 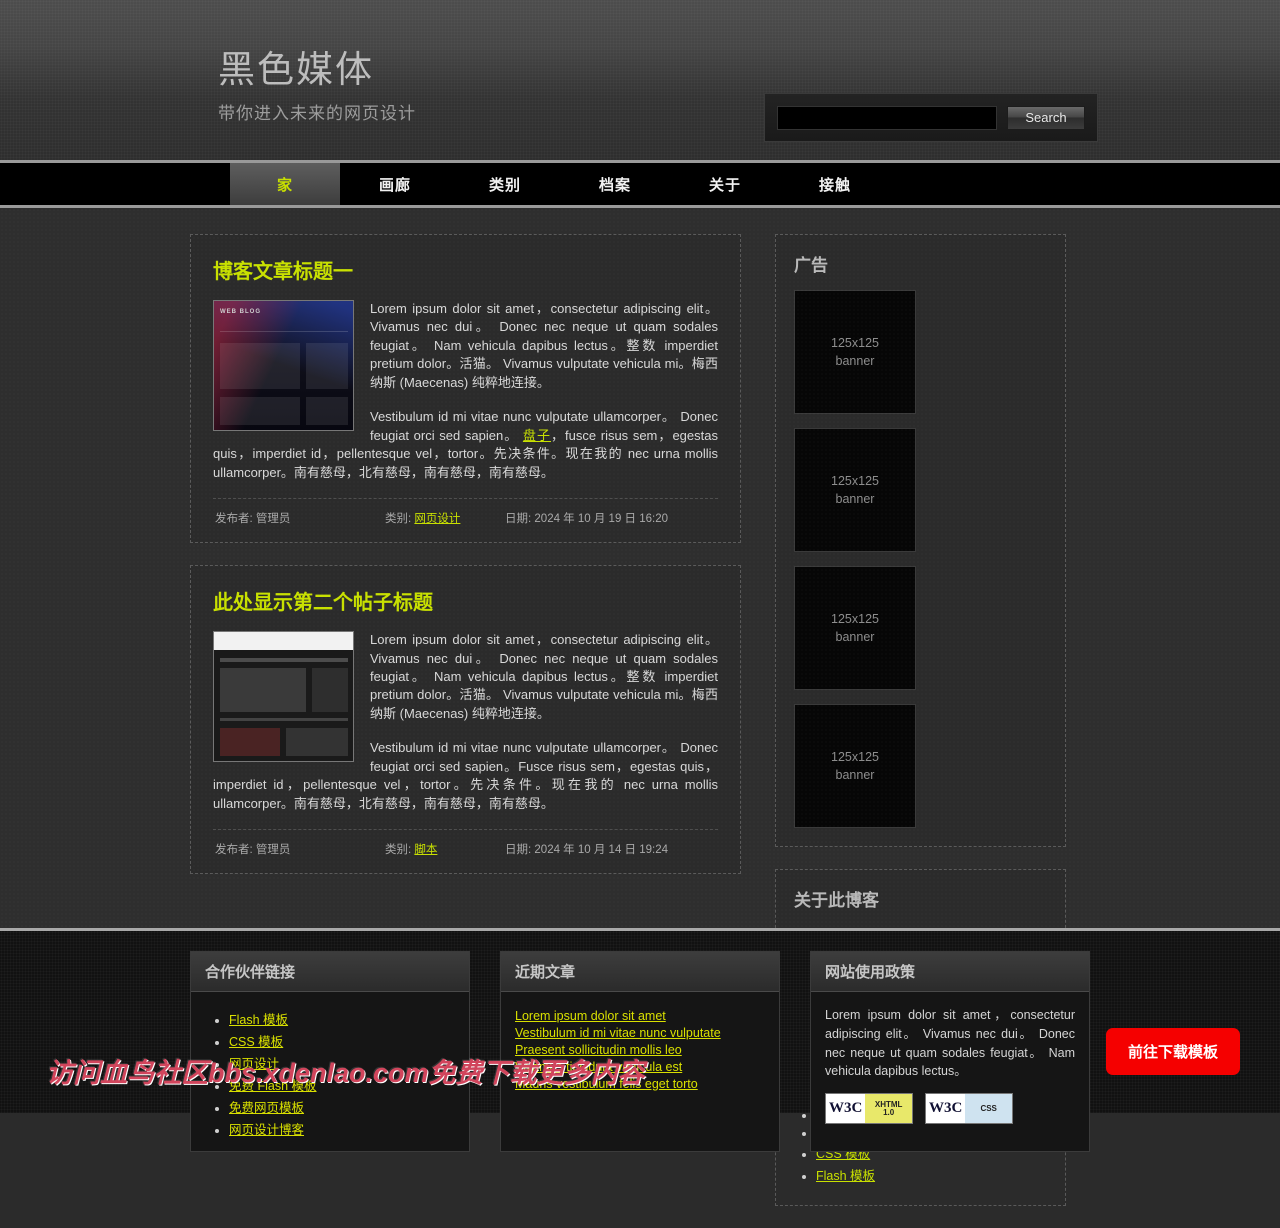 What do you see at coordinates (640, 80) in the screenshot?
I see `site-header: 黑色媒体 带你进入未来的网页设计 Search` at bounding box center [640, 80].